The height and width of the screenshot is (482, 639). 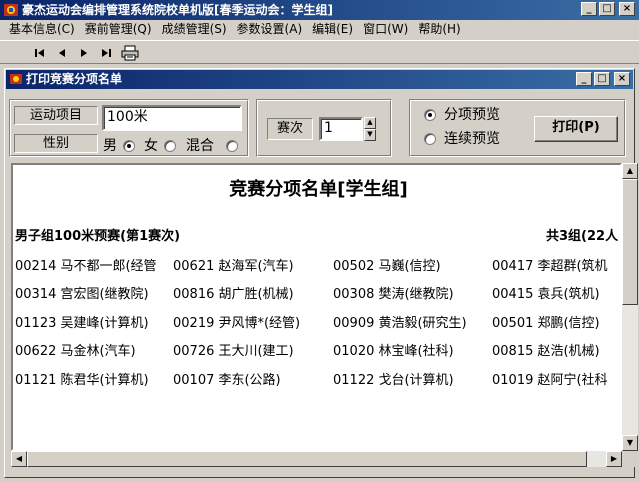 What do you see at coordinates (170, 146) in the screenshot?
I see `gender-female-radio` at bounding box center [170, 146].